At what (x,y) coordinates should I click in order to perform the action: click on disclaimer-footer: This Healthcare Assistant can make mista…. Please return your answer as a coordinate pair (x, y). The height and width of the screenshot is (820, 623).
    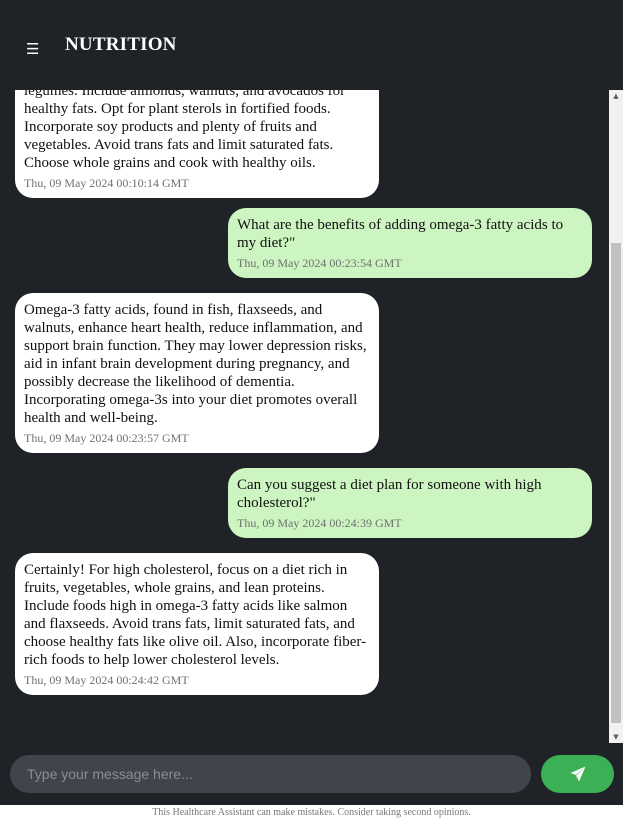
    Looking at the image, I should click on (311, 812).